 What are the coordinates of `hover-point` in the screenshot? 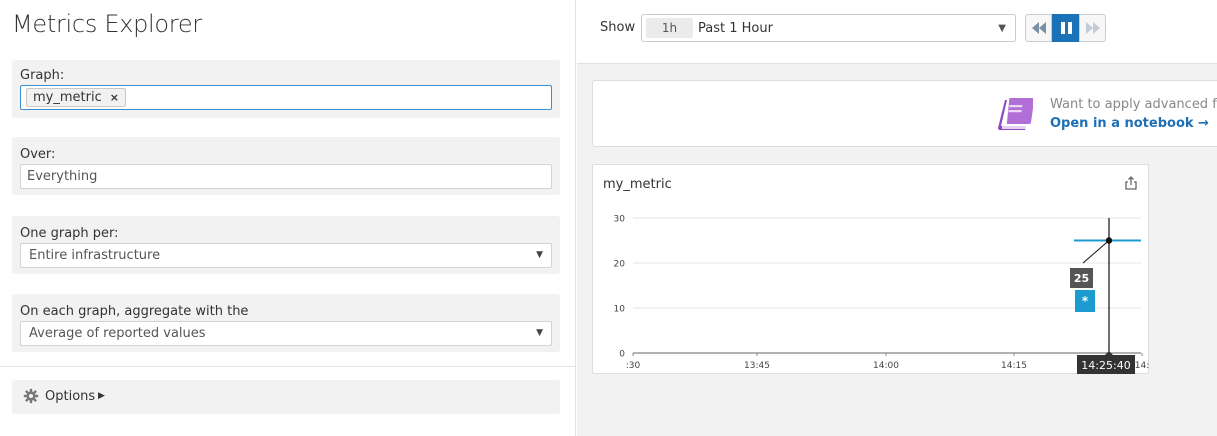 It's located at (1109, 240).